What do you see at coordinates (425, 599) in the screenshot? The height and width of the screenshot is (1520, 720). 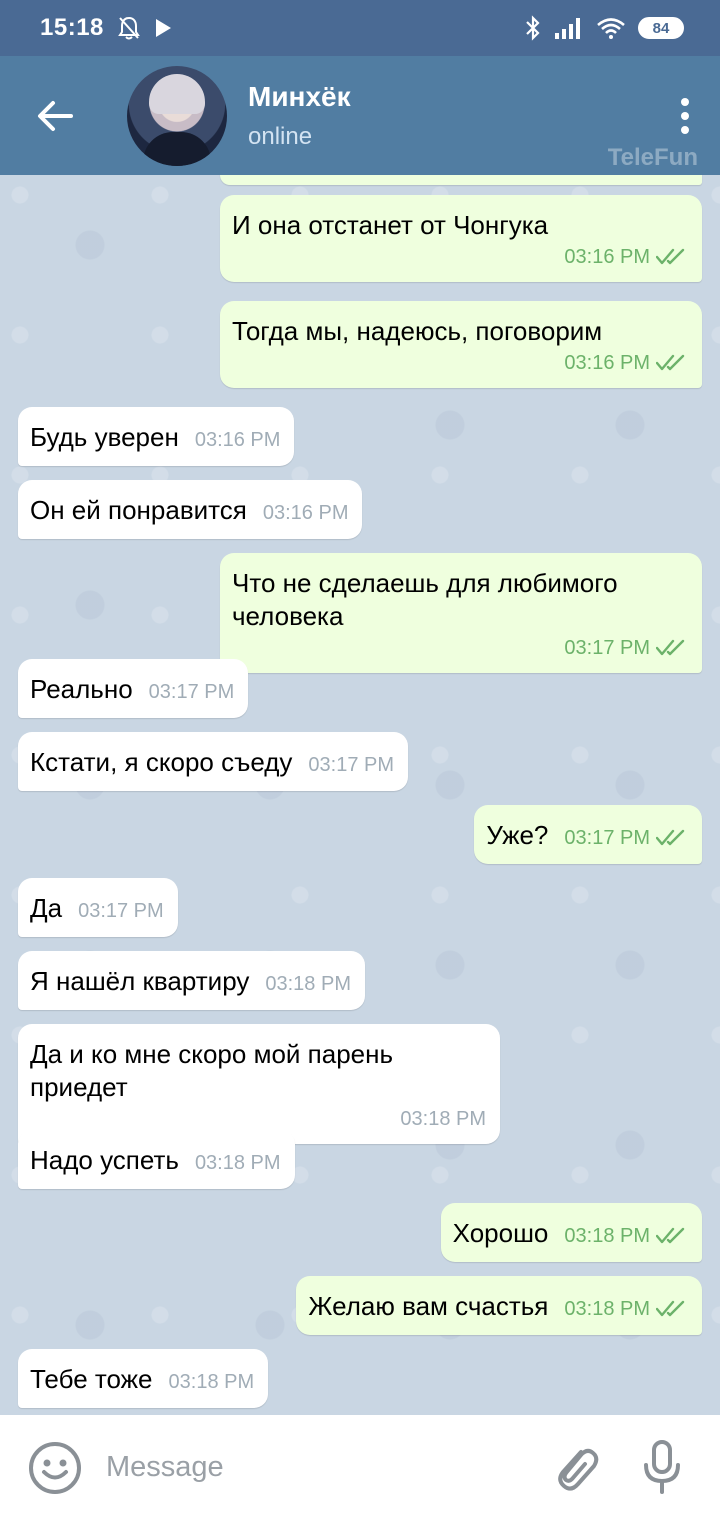 I see `message-text: Что не сделаешь для любимого человека` at bounding box center [425, 599].